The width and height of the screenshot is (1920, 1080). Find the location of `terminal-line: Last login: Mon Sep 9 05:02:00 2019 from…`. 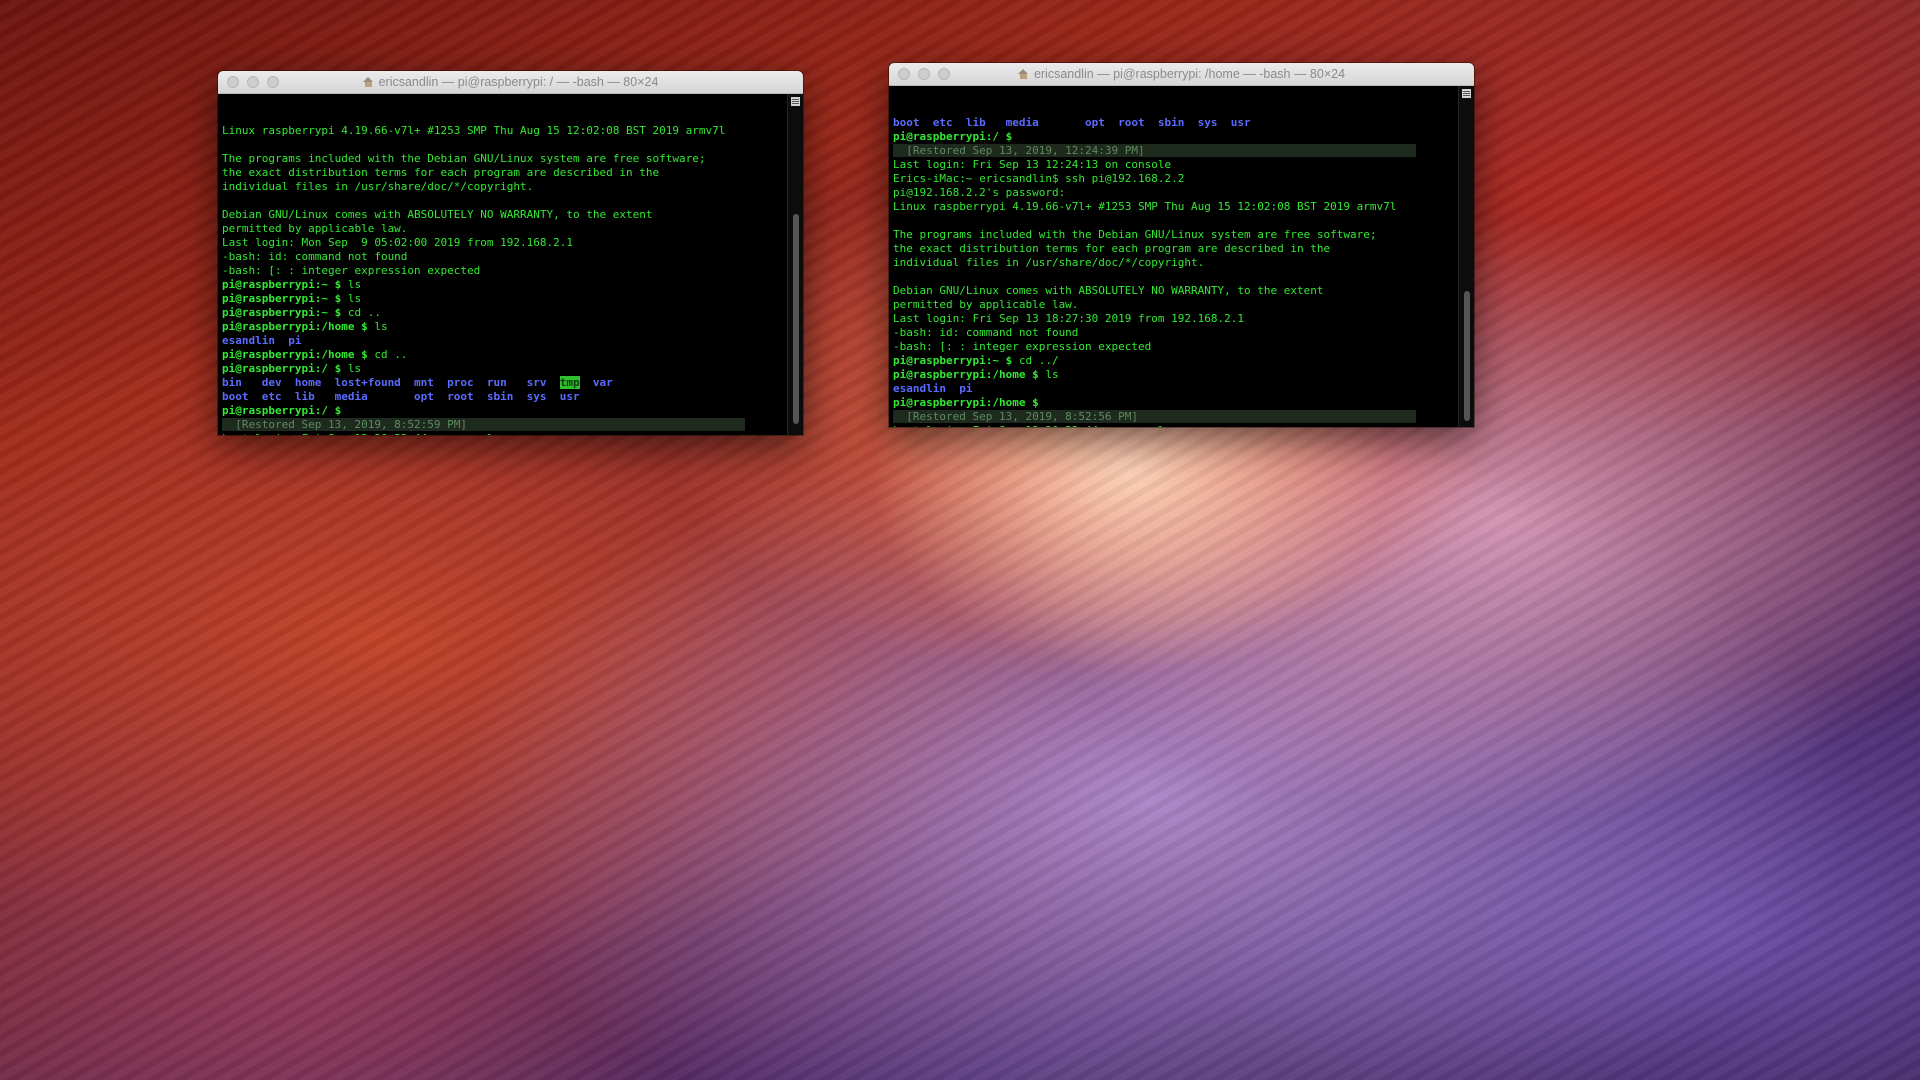

terminal-line: Last login: Mon Sep 9 05:02:00 2019 from… is located at coordinates (503, 243).